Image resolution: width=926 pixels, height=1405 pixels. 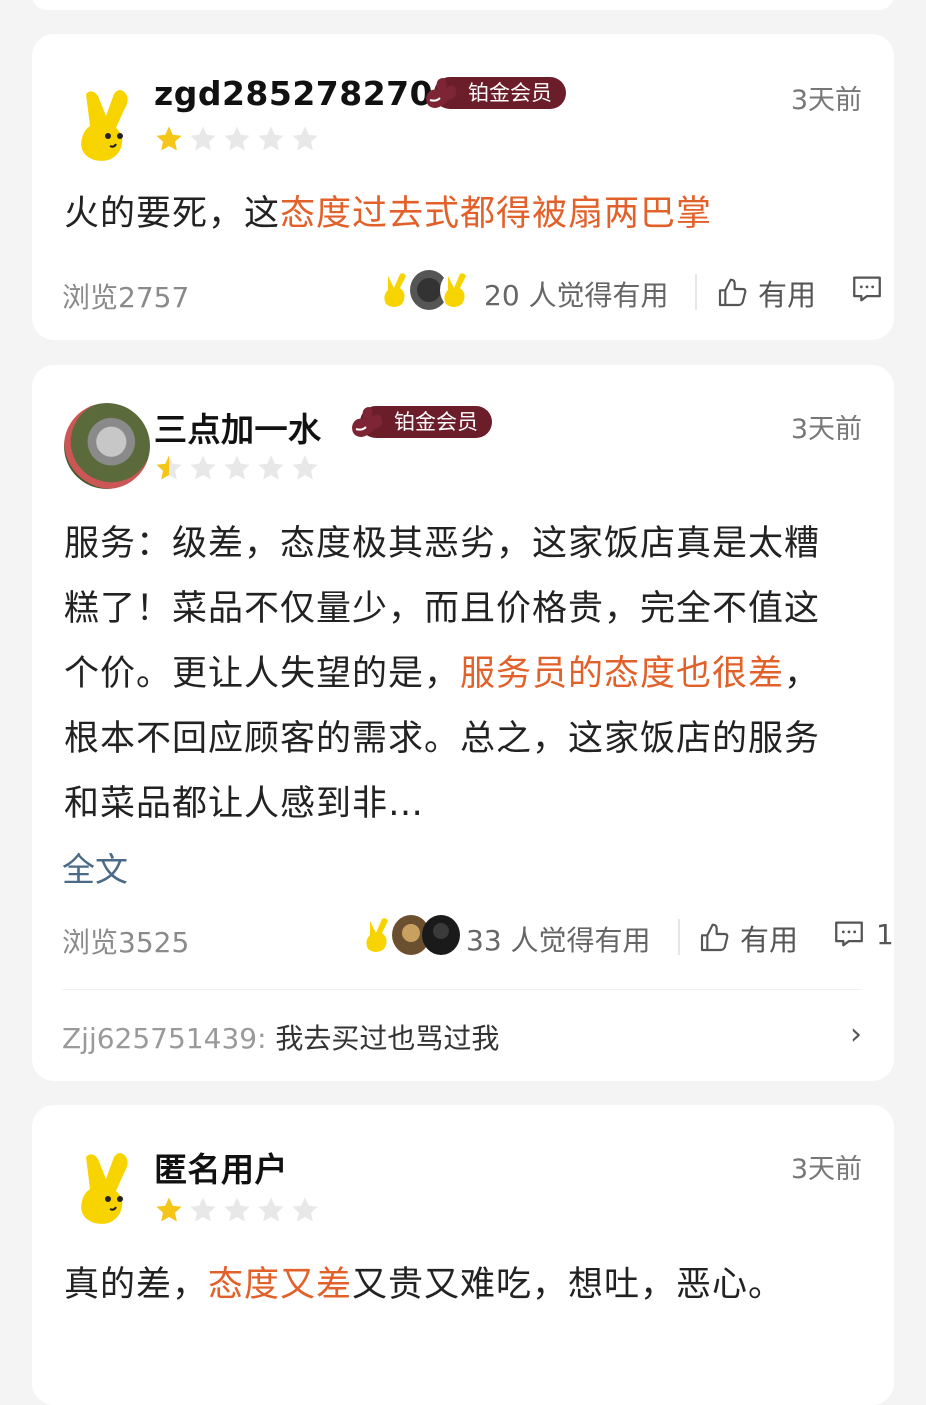 What do you see at coordinates (169, 467) in the screenshot?
I see `star-half-icon` at bounding box center [169, 467].